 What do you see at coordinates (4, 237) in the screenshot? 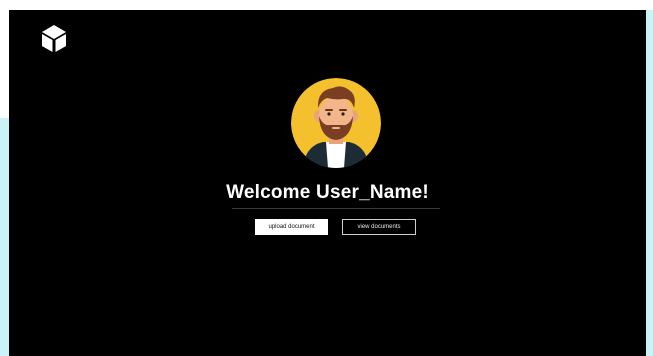
I see `left-accent-strip` at bounding box center [4, 237].